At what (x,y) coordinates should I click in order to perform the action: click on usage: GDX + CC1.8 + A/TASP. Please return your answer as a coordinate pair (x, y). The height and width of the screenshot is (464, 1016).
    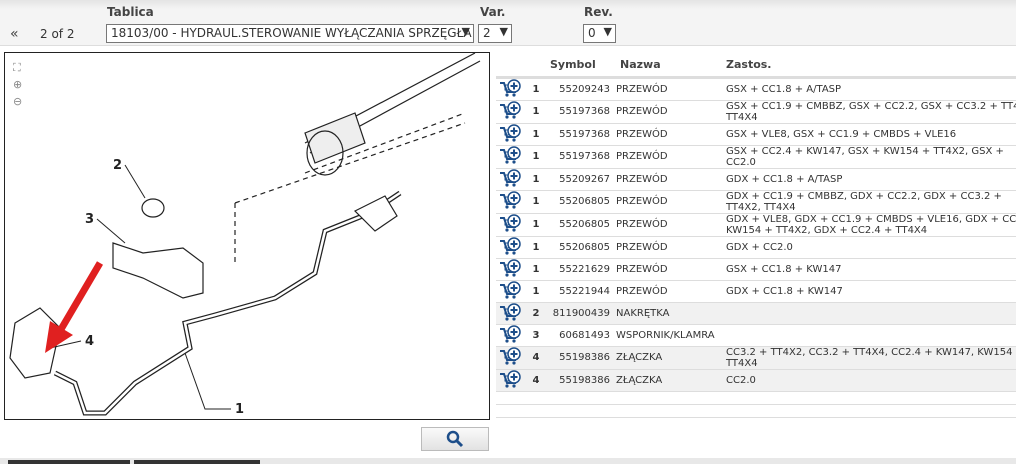
    Looking at the image, I should click on (871, 179).